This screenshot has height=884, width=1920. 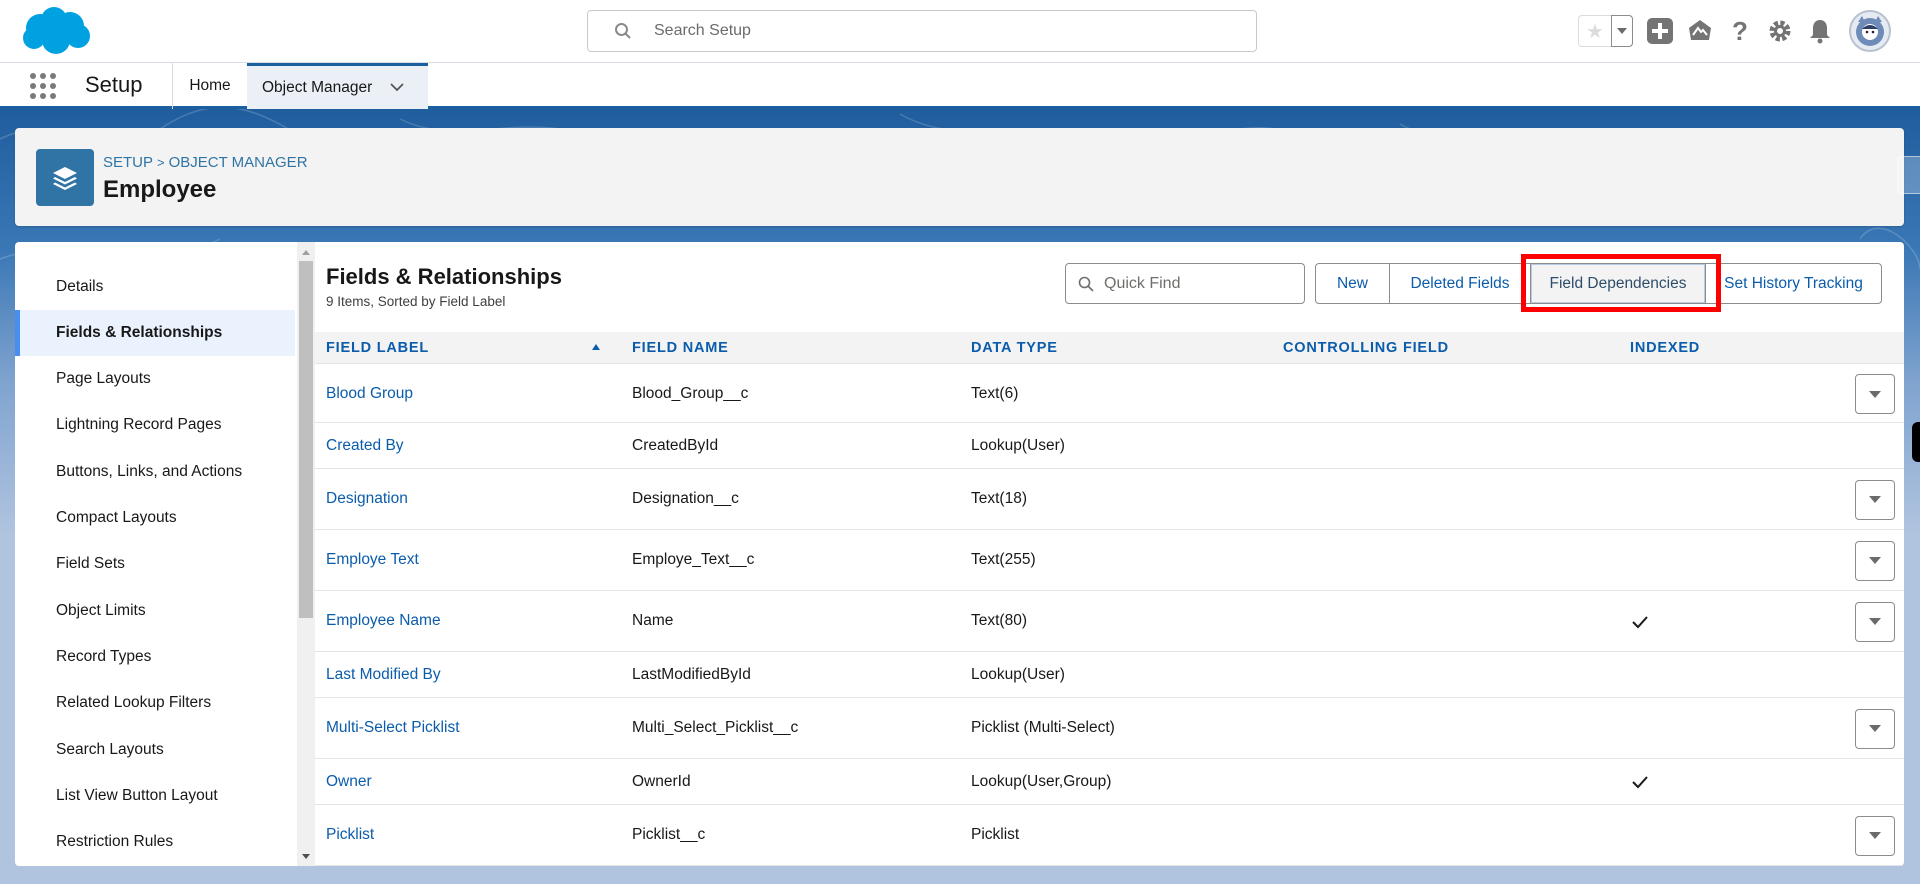 I want to click on sidebar-item-search-layouts: Search Layouts, so click(x=155, y=750).